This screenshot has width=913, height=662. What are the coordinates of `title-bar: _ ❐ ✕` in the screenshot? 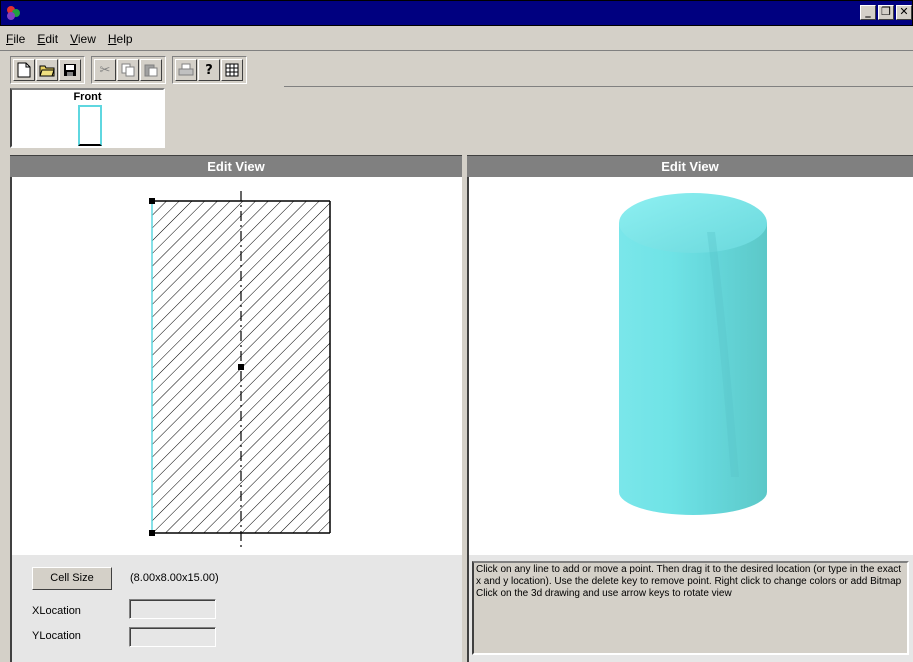 It's located at (456, 13).